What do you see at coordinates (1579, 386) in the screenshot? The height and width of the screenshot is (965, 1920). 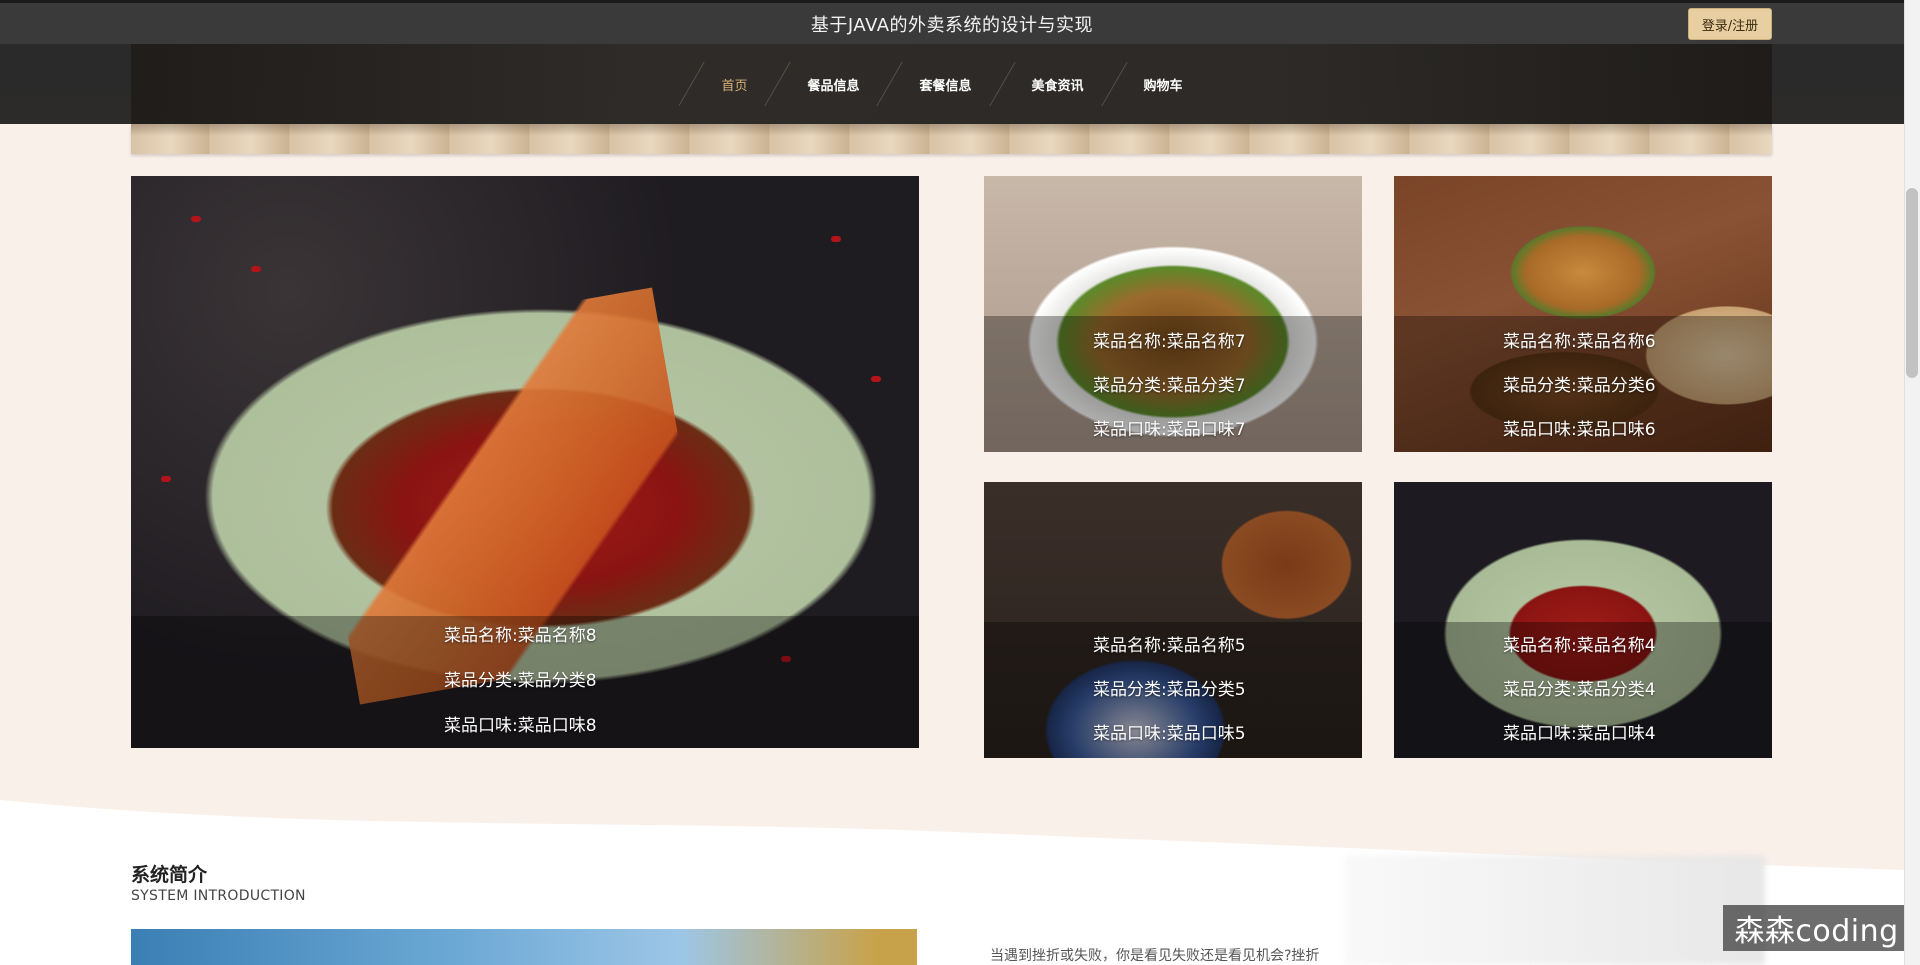 I see `dish-category: 菜品分类:菜品分类6` at bounding box center [1579, 386].